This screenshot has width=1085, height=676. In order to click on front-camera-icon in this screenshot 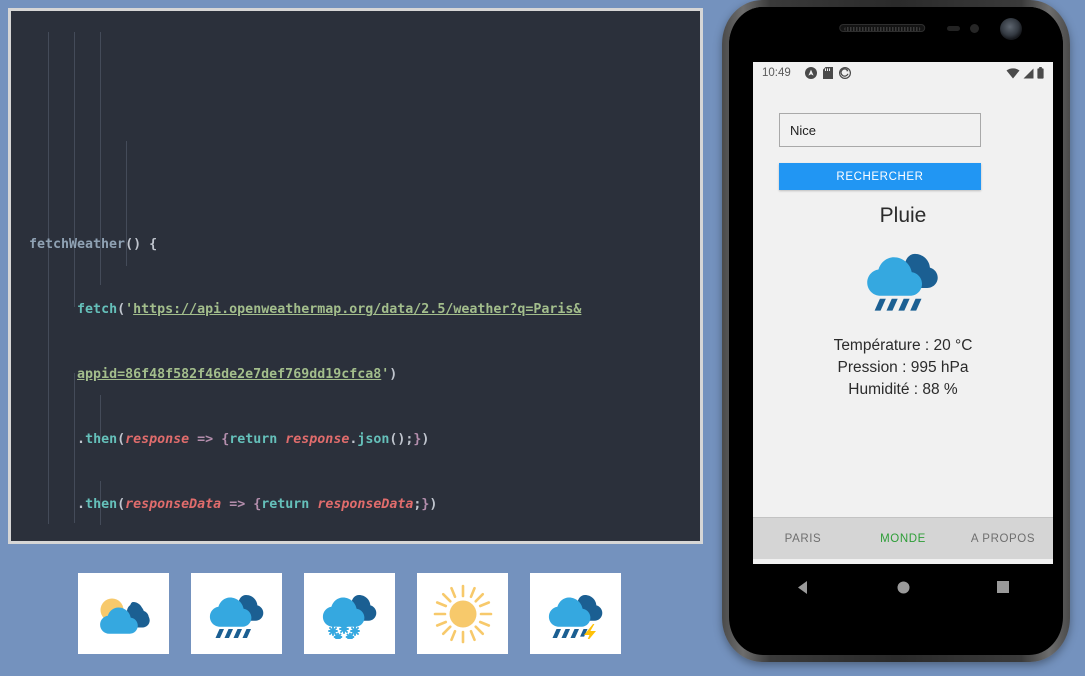, I will do `click(1011, 29)`.